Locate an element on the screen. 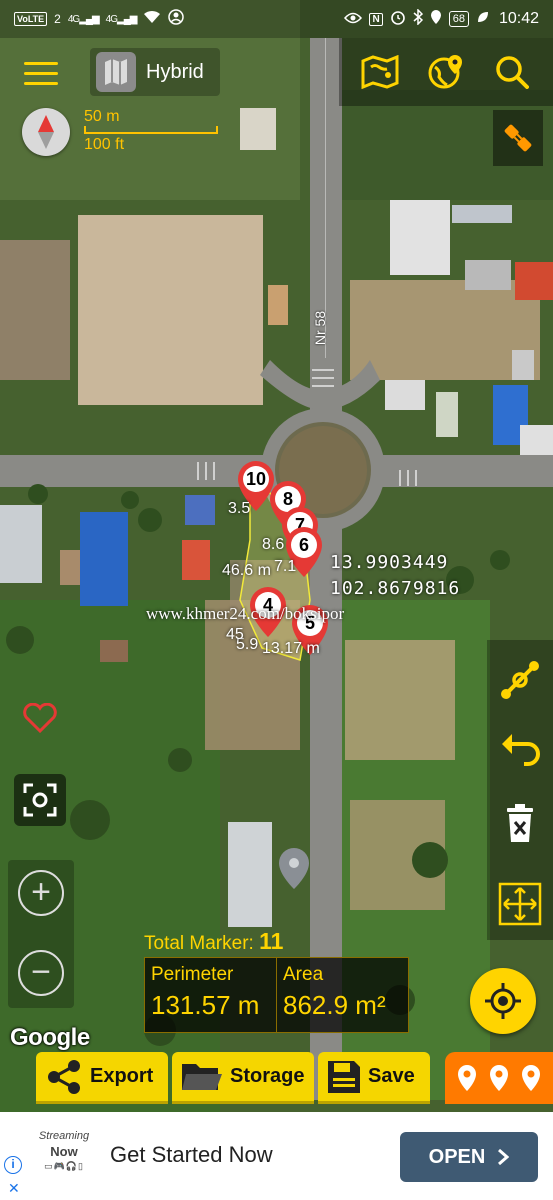  ad-brand-logo: Streaming Now ▭🎮🎧▯ is located at coordinates (64, 1151).